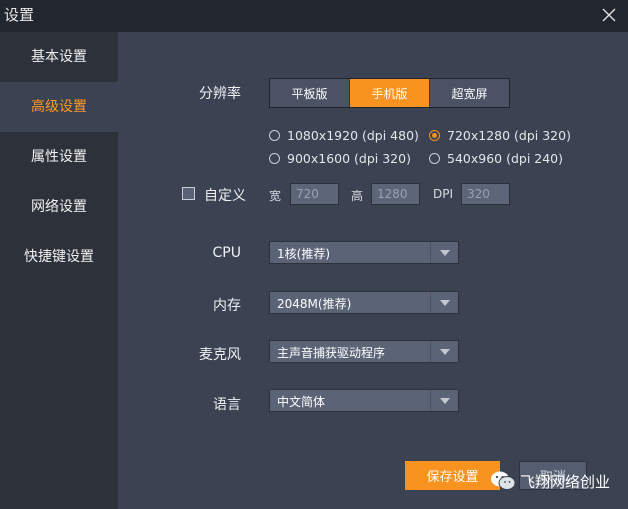  I want to click on resolution-label: 分辨率, so click(220, 94).